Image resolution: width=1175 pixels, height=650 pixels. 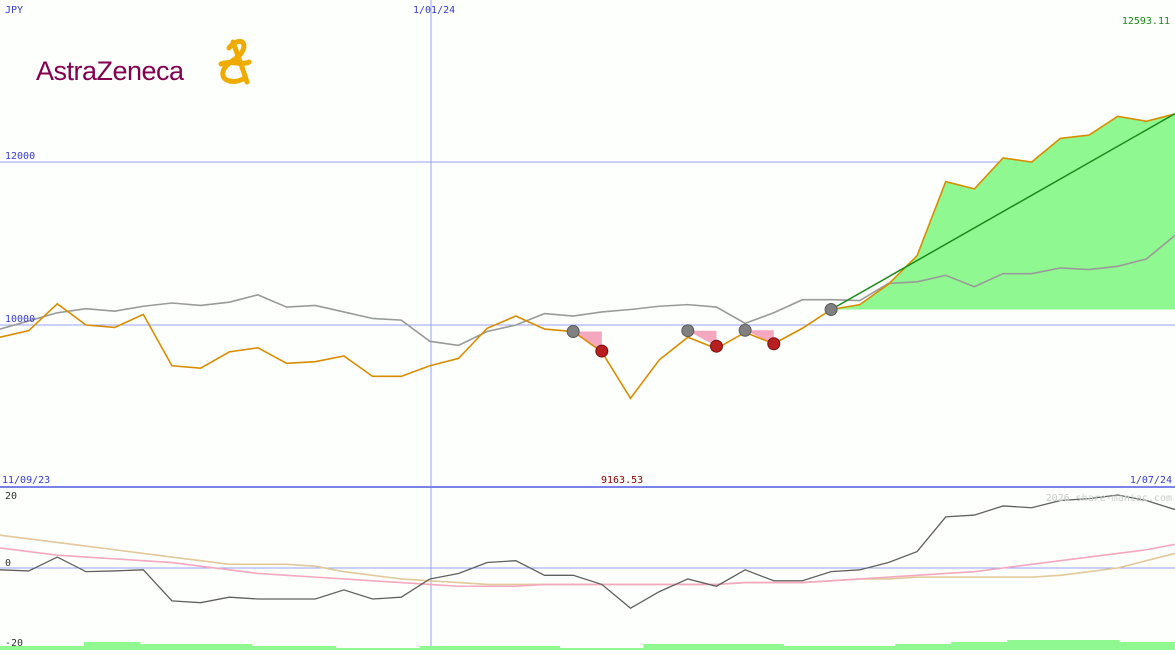 What do you see at coordinates (11, 496) in the screenshot?
I see `osc-tick-label: 20` at bounding box center [11, 496].